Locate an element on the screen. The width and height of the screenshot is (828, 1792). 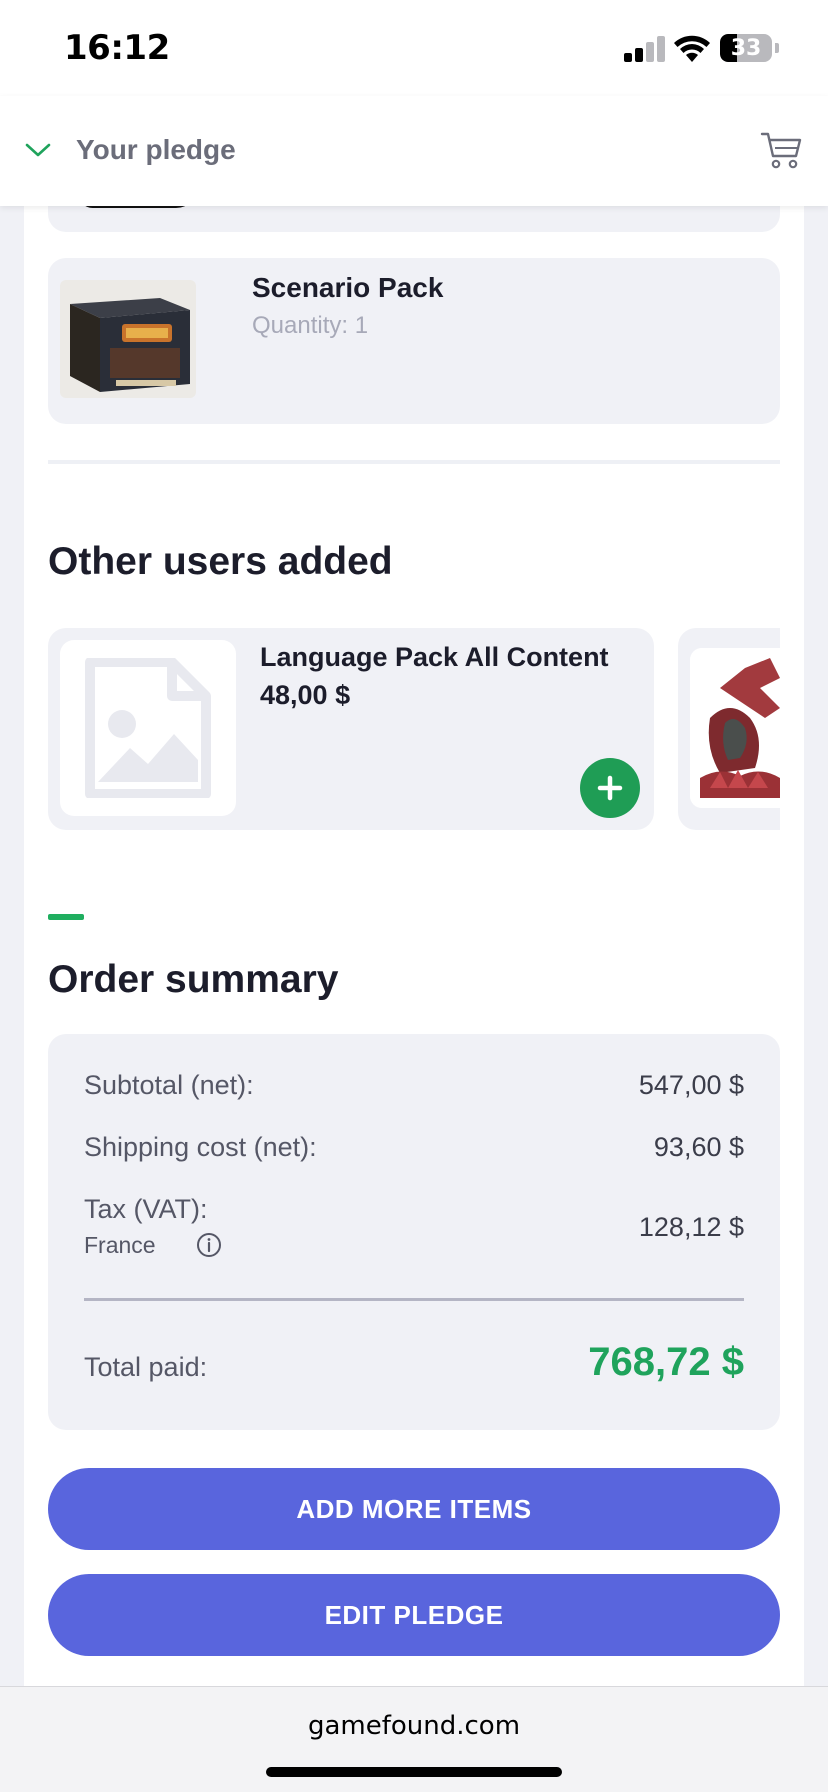
add-to-pledge-button is located at coordinates (610, 788).